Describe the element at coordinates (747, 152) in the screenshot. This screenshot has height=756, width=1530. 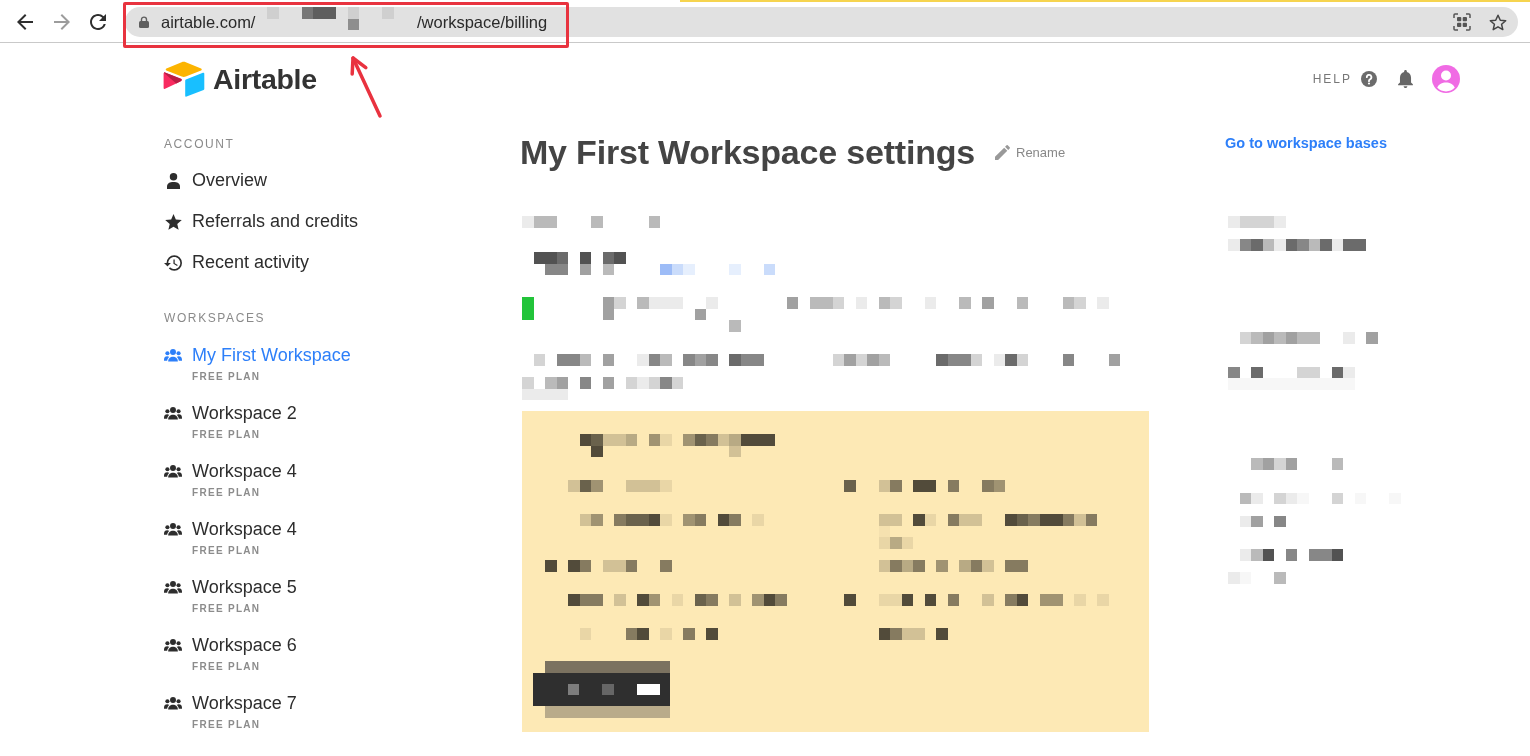
I see `page-title: My First Workspace settings` at that location.